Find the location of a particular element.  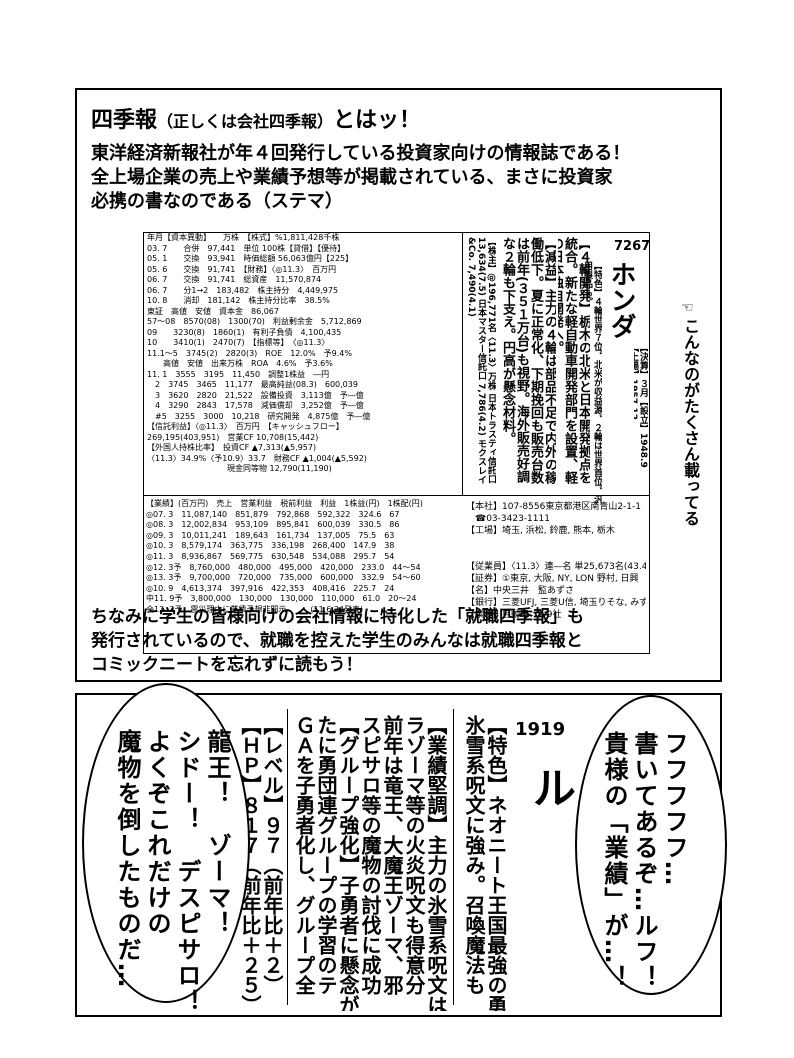

capital-row: 06. 7 交換 91,741 総資産 11,570,874 is located at coordinates (234, 279).